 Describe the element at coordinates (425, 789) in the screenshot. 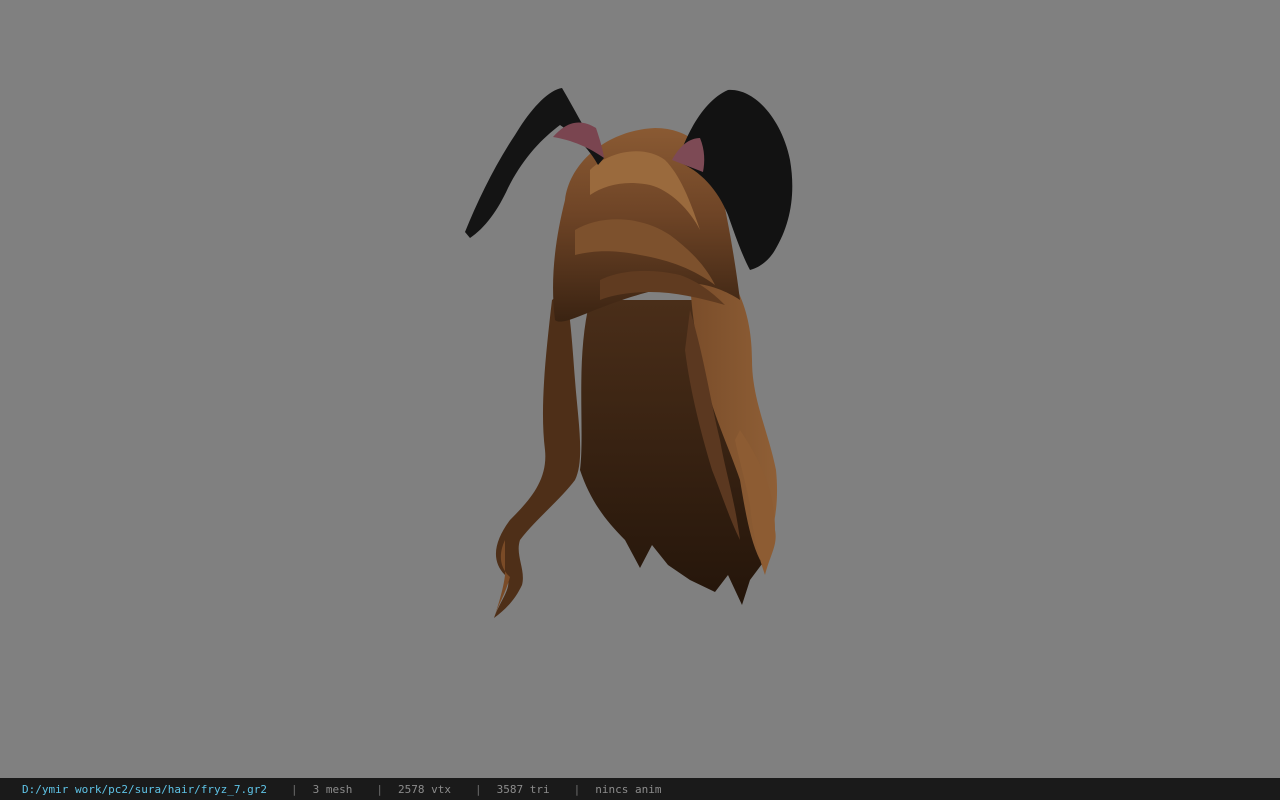

I see `vertex-count: 2578 vtx` at that location.